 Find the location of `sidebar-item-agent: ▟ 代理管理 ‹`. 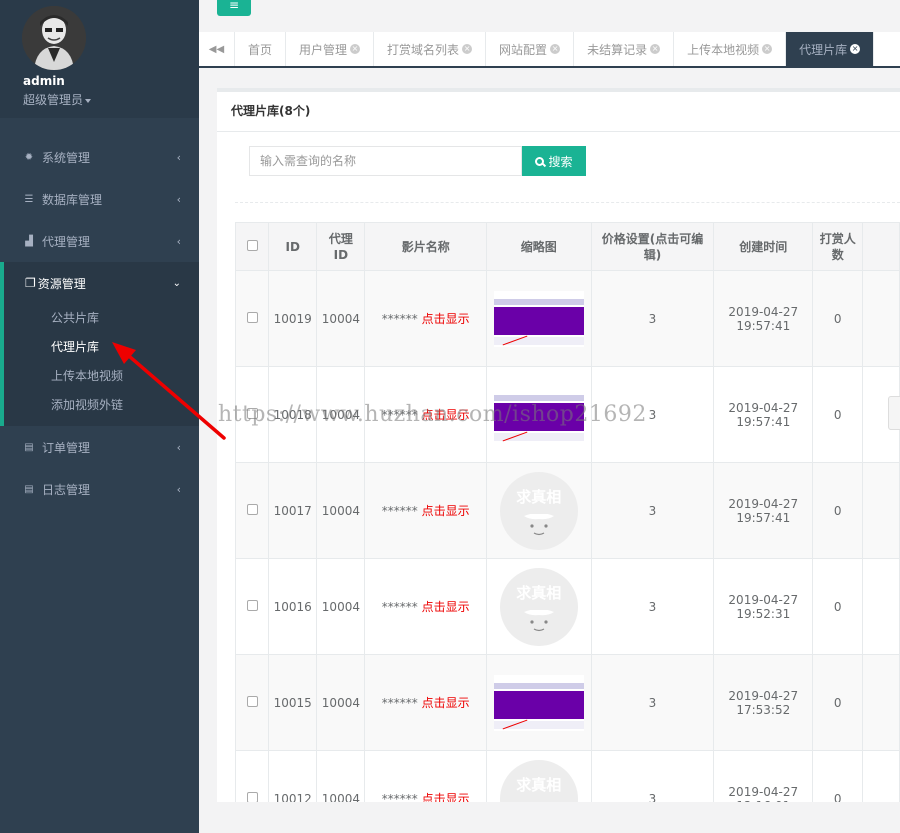

sidebar-item-agent: ▟ 代理管理 ‹ is located at coordinates (99, 241).